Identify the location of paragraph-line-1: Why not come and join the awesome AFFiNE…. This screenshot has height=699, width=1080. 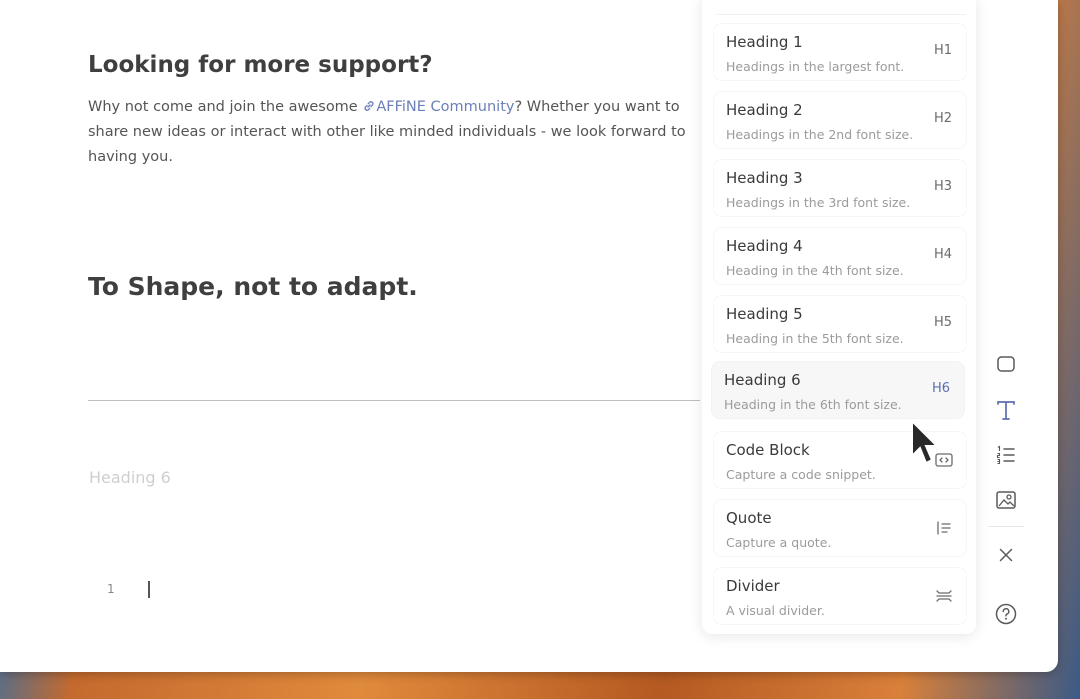
(408, 107).